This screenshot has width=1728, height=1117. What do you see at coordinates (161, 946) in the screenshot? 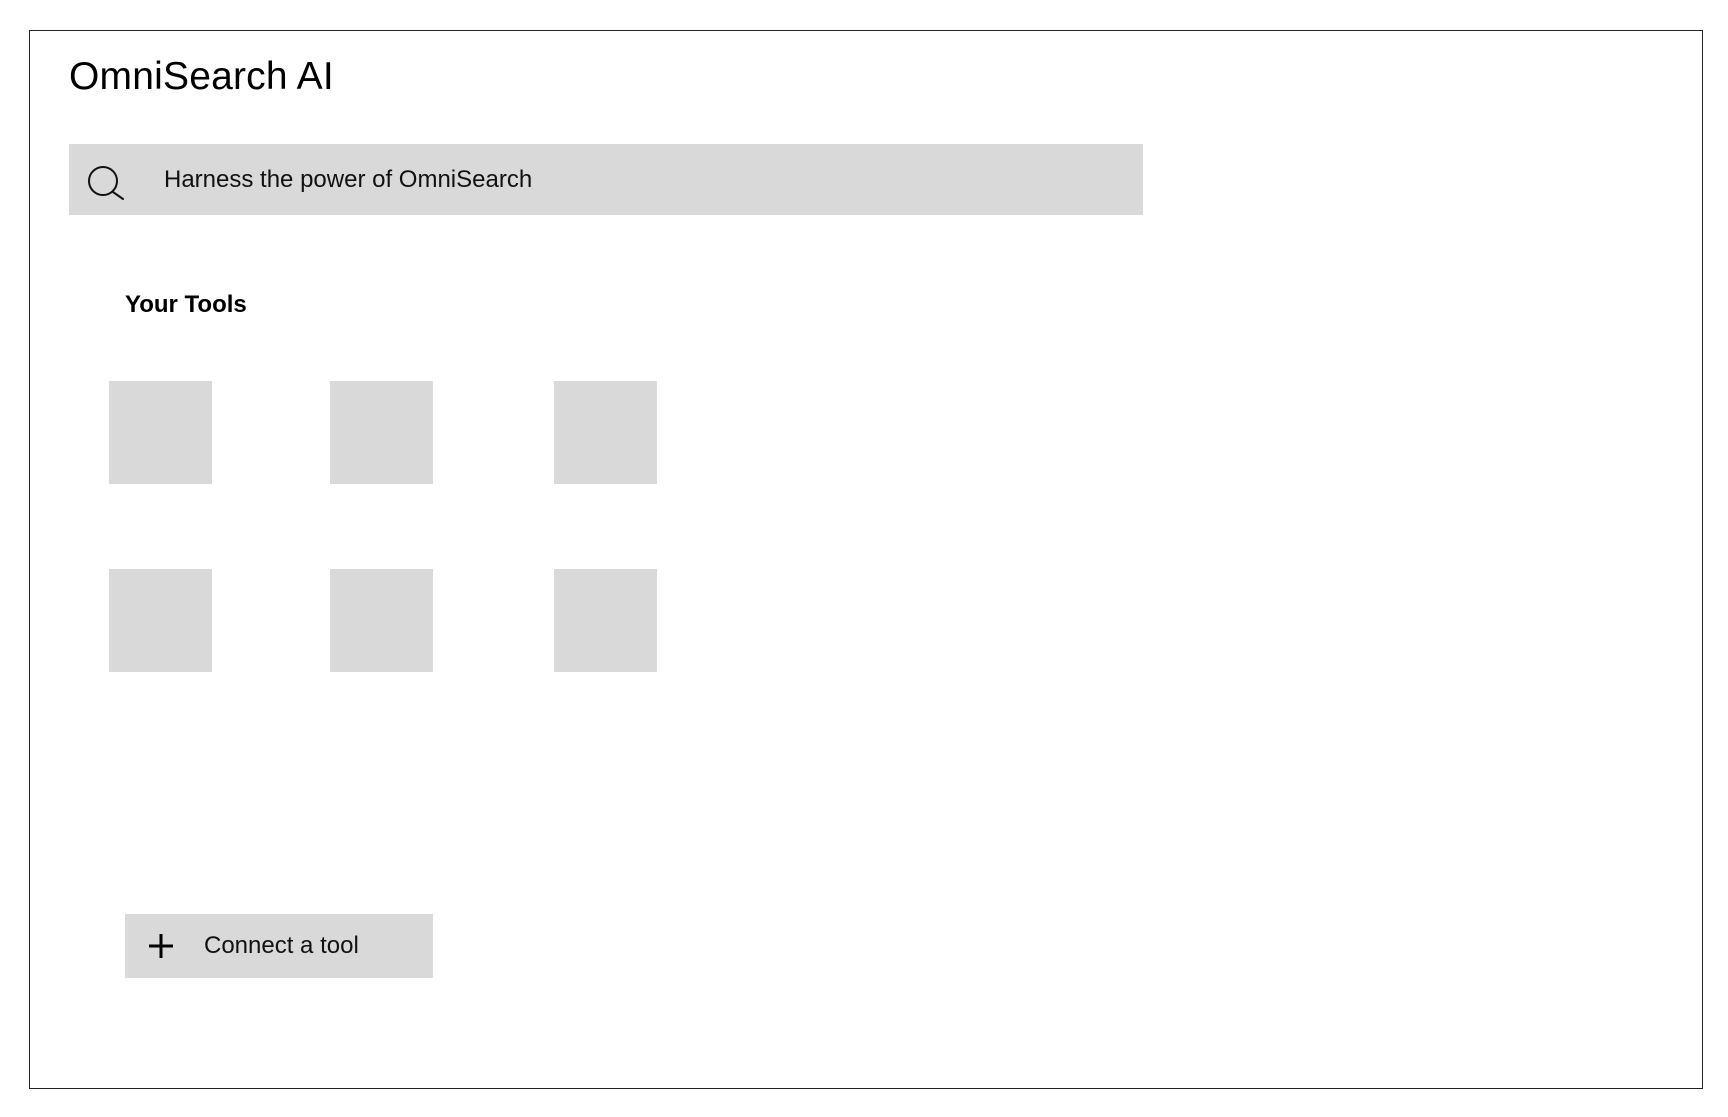
I see `plus-icon` at bounding box center [161, 946].